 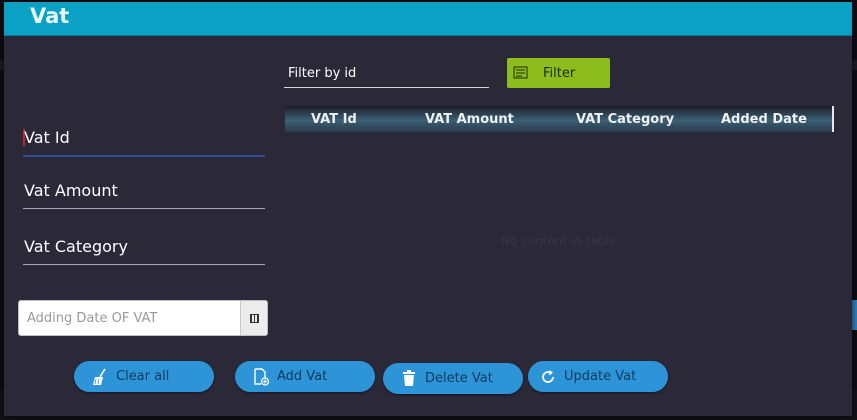 I want to click on add-vat-label: Add Vat, so click(x=302, y=376).